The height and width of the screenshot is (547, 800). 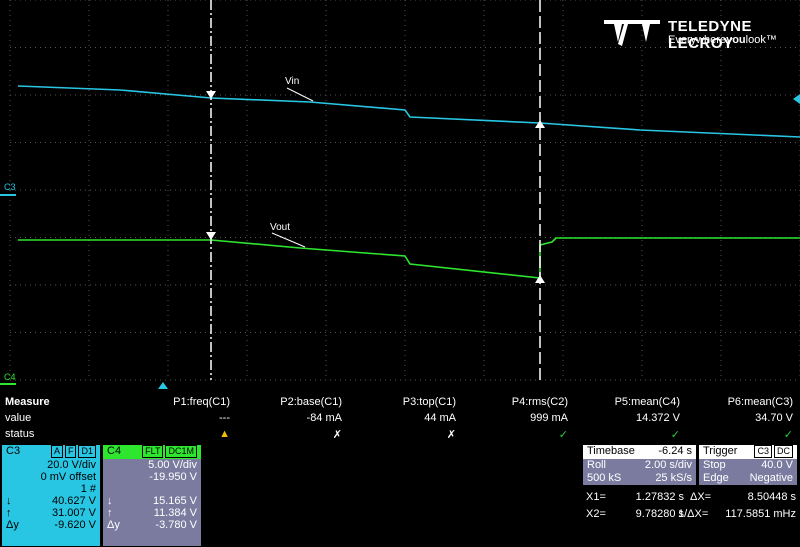 What do you see at coordinates (175, 513) in the screenshot?
I see `c4-up-value: 11.384 V` at bounding box center [175, 513].